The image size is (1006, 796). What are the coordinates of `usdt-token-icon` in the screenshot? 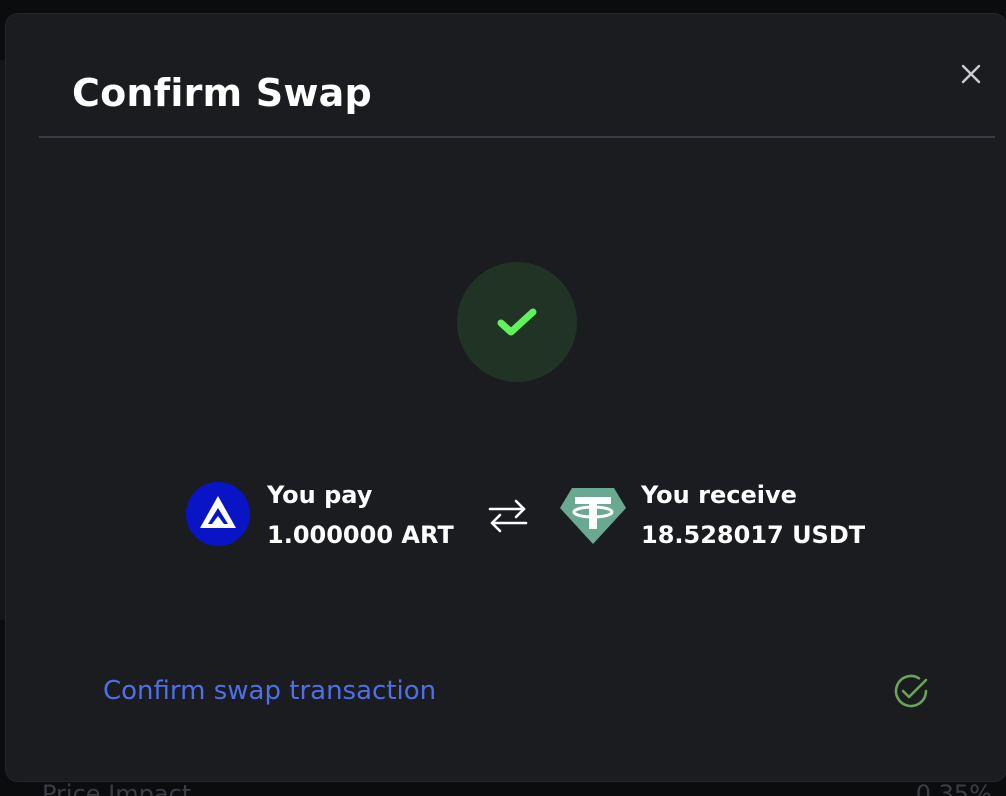 It's located at (593, 516).